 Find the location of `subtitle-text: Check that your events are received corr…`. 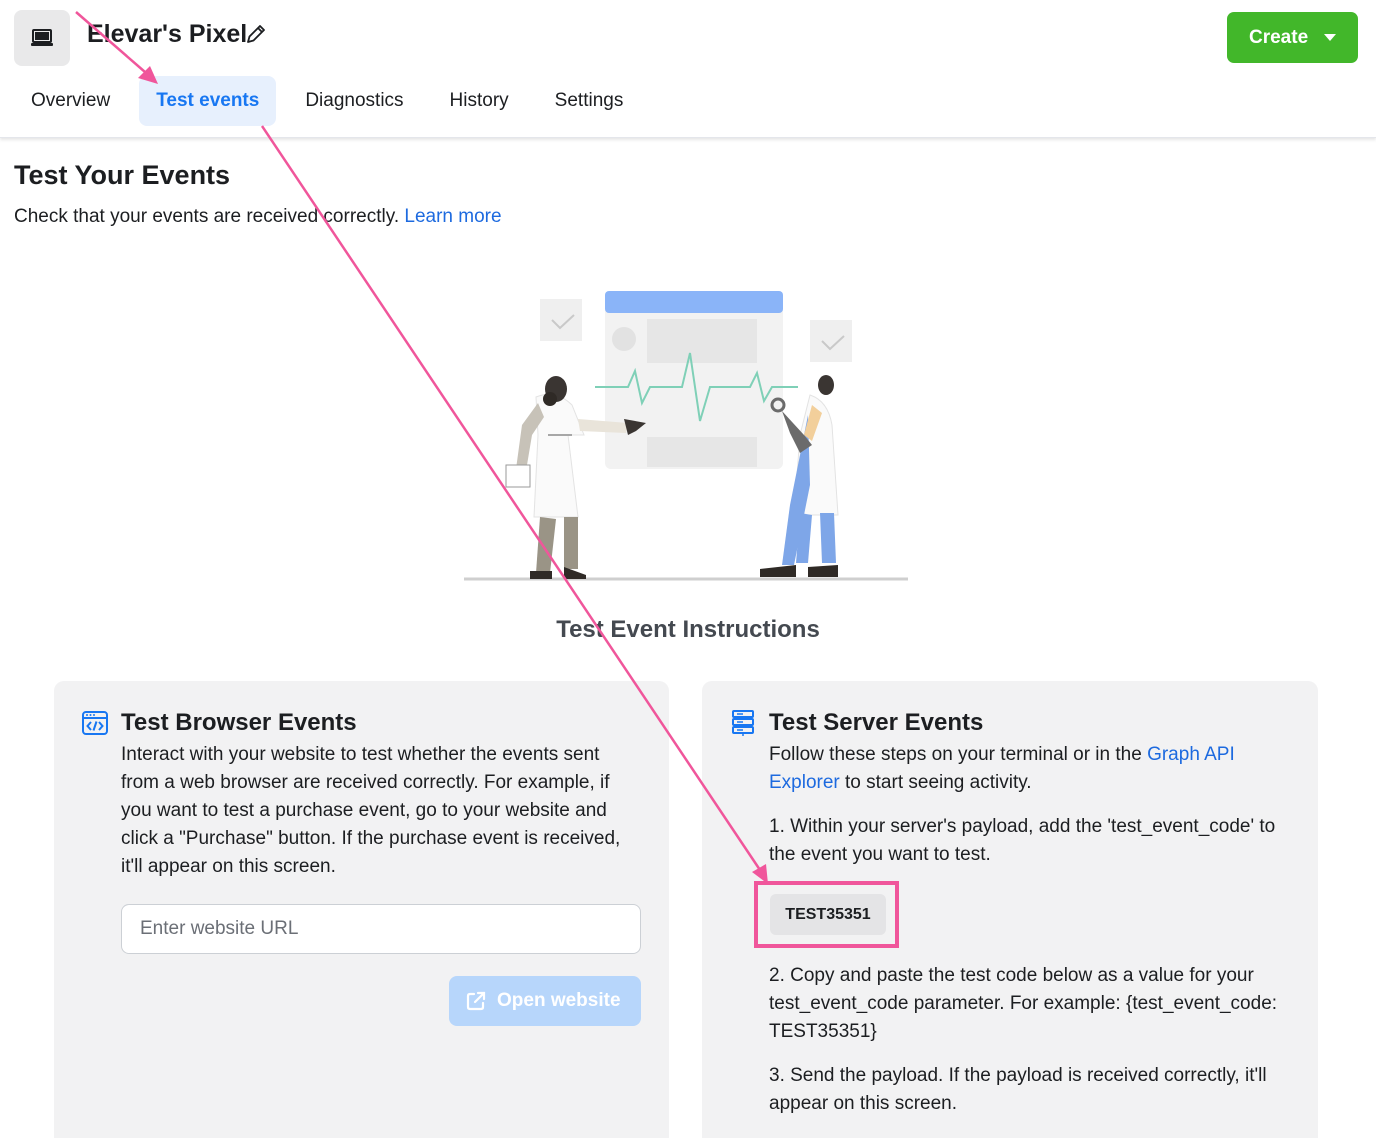

subtitle-text: Check that your events are received corr… is located at coordinates (207, 216).